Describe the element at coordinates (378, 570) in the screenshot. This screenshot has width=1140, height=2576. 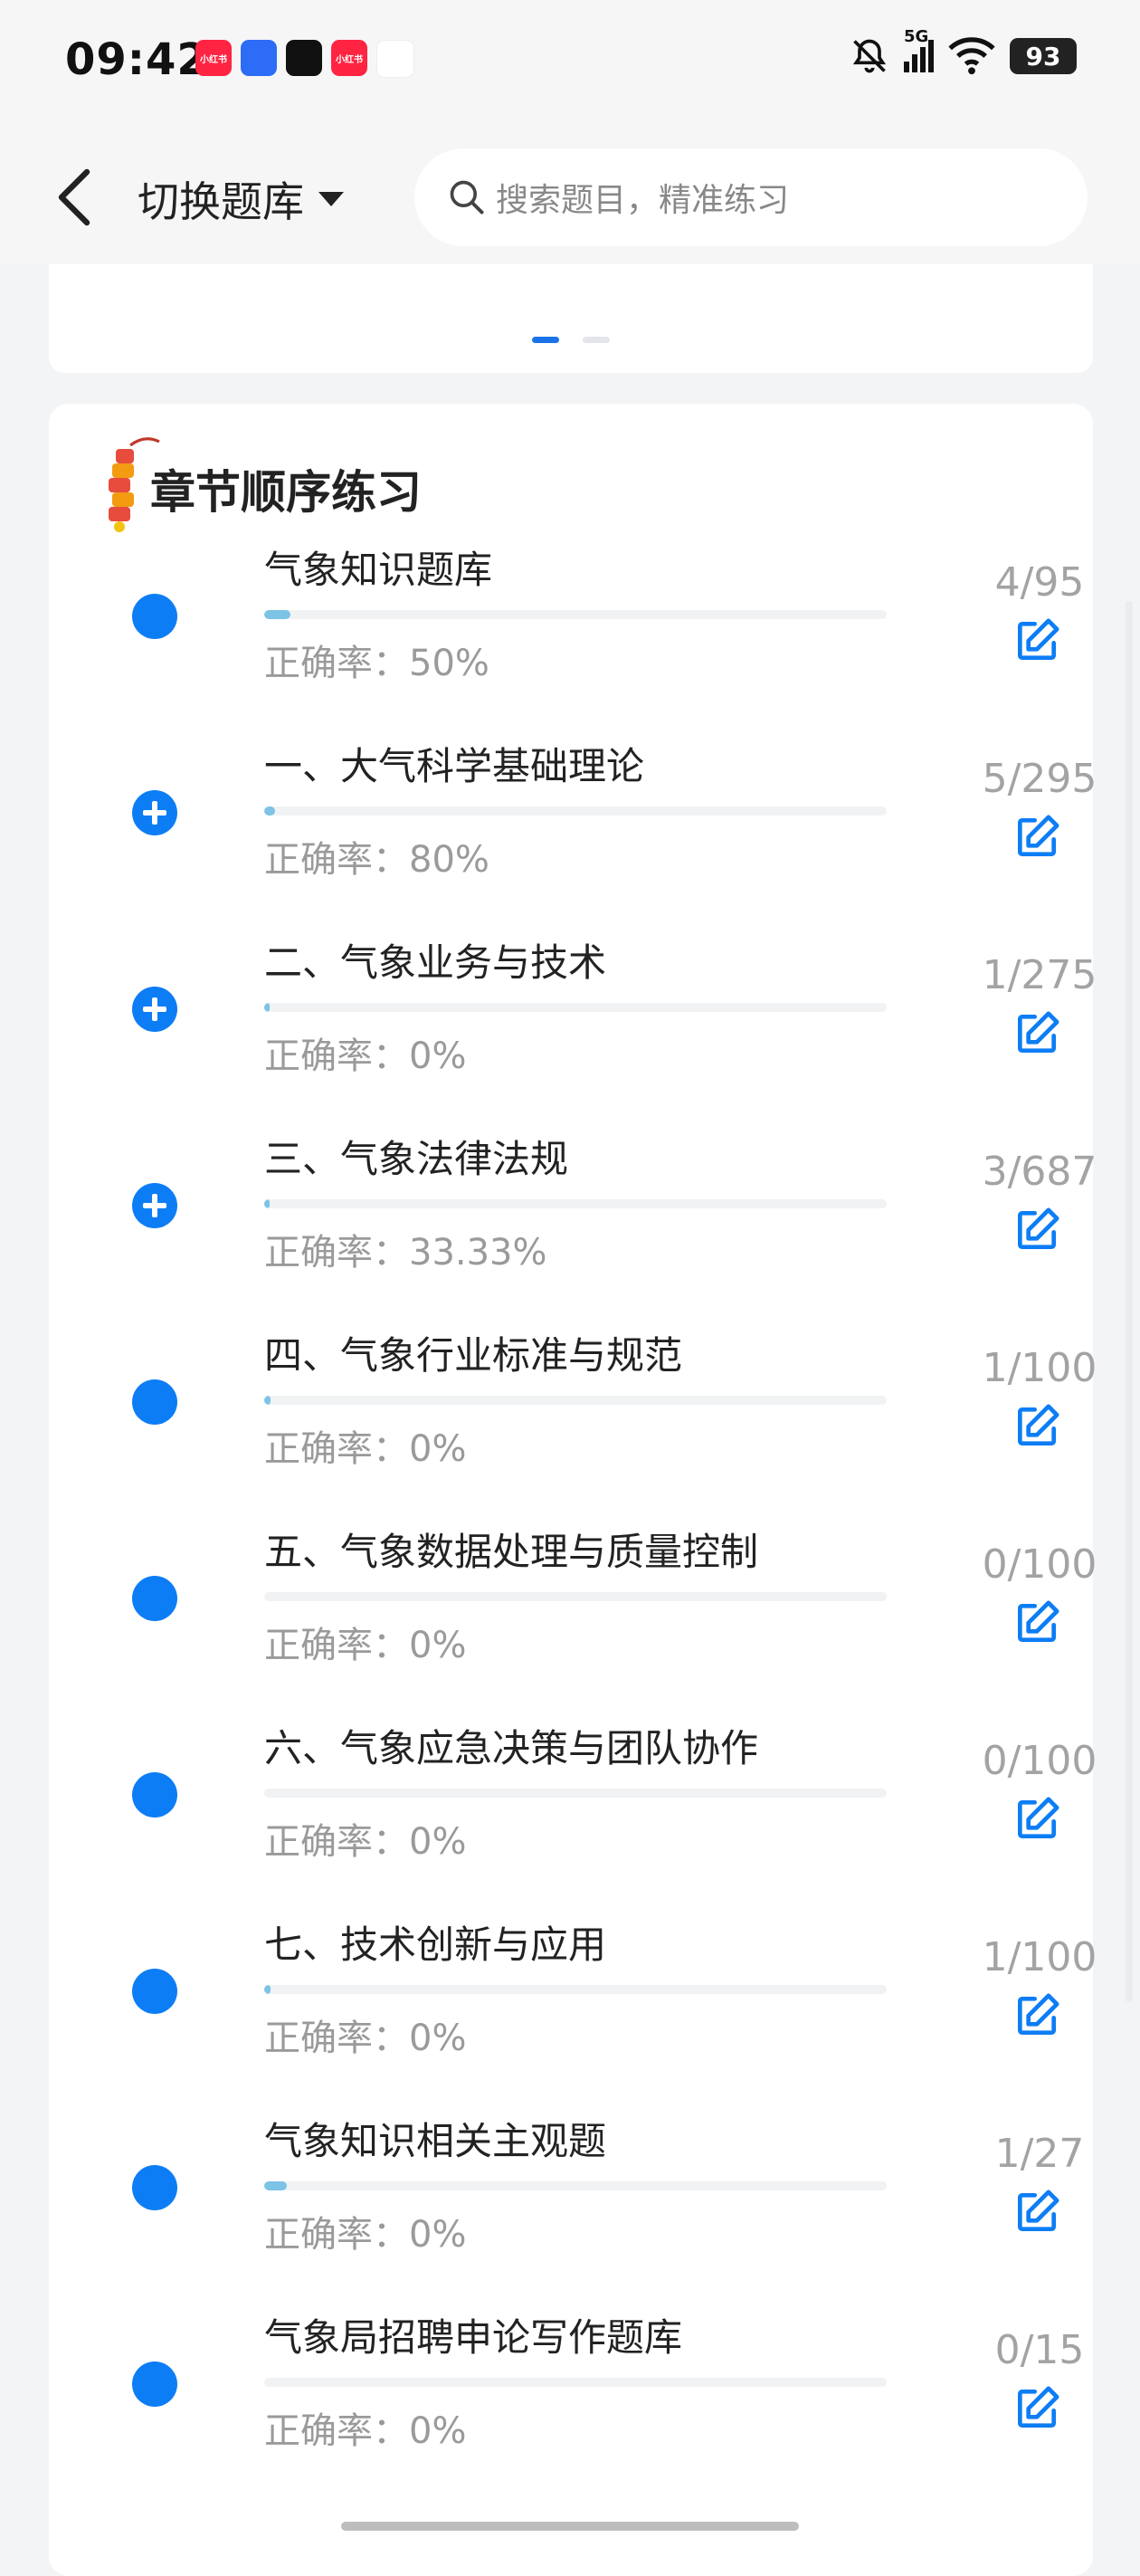
I see `chapter-title: 气象知识题库` at that location.